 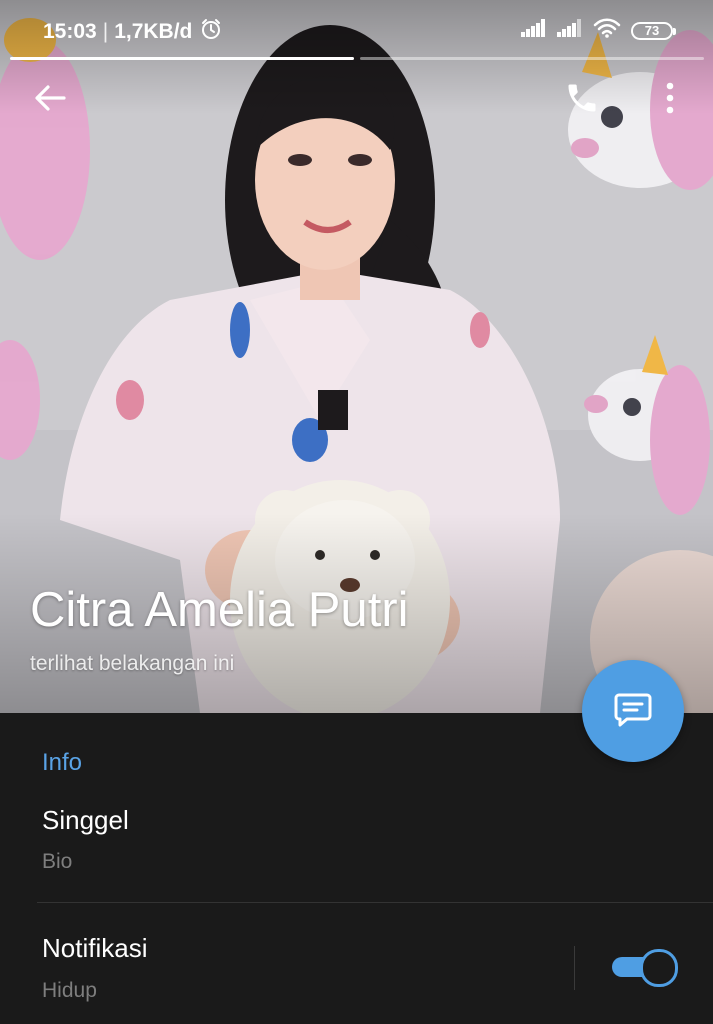 I want to click on battery-icon: 73, so click(x=653, y=30).